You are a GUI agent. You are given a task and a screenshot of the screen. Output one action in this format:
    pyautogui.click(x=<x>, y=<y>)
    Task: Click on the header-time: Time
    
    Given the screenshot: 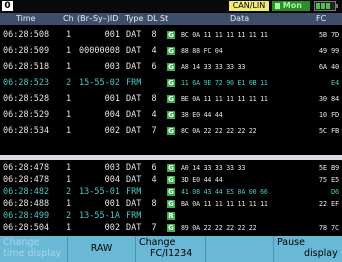 What is the action you would take?
    pyautogui.click(x=26, y=18)
    